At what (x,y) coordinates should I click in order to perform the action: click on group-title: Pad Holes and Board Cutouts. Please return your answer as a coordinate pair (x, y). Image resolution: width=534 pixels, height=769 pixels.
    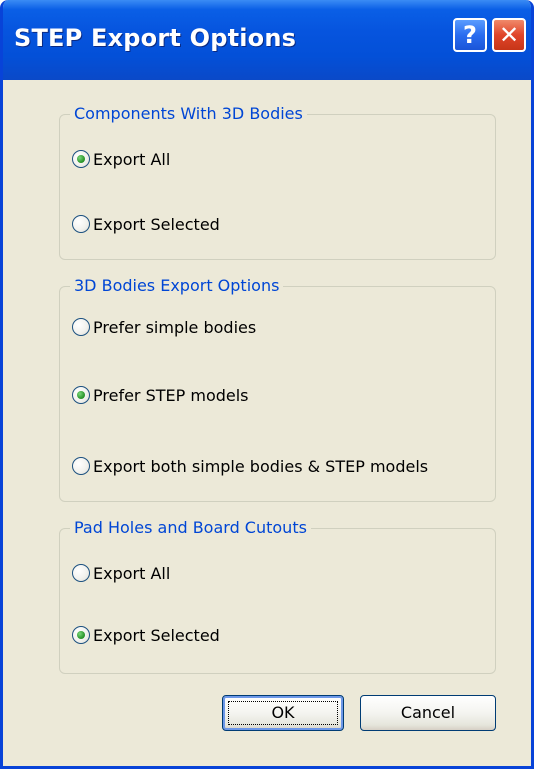
    Looking at the image, I should click on (190, 528).